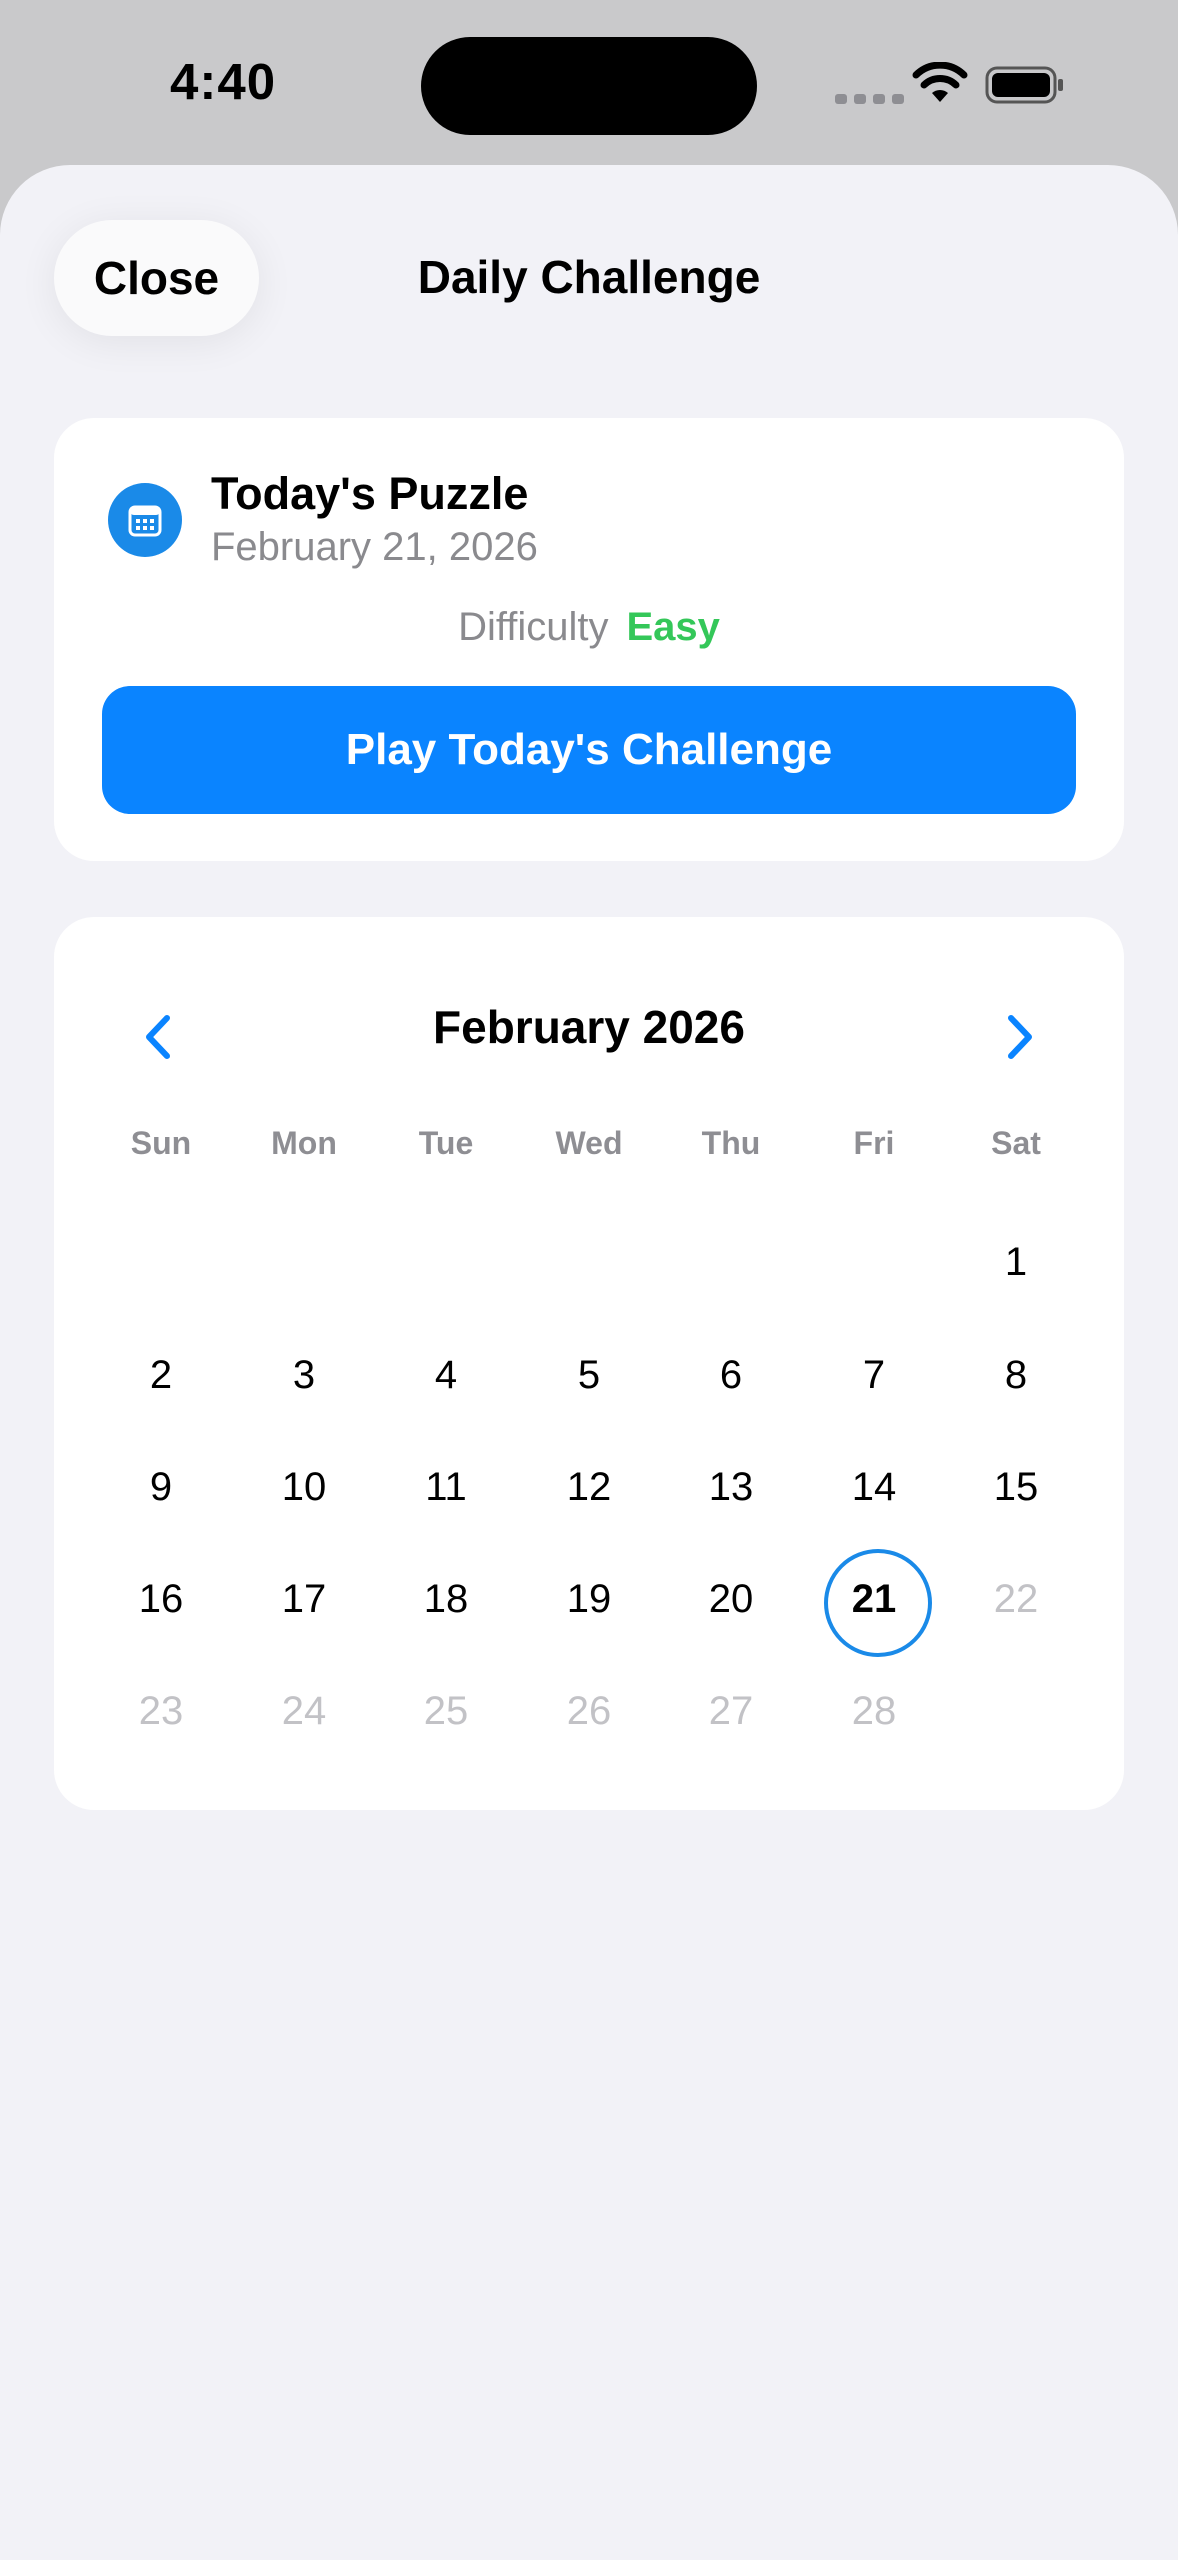  What do you see at coordinates (446, 1599) in the screenshot?
I see `calendar-day: 18` at bounding box center [446, 1599].